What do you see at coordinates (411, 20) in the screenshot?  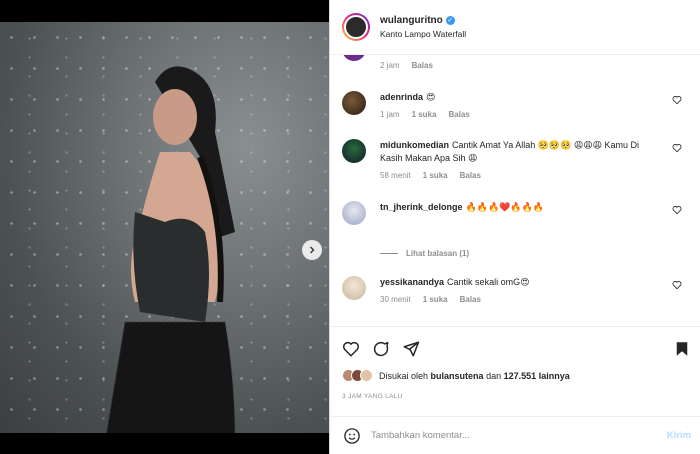 I see `author-username: wulanguritno` at bounding box center [411, 20].